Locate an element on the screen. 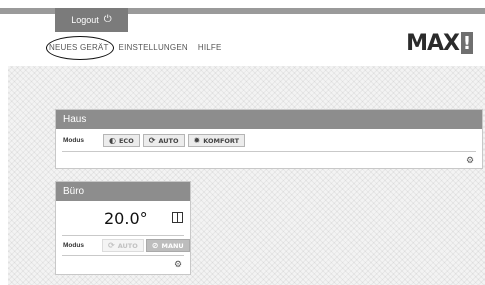 The image size is (485, 285). eco-button: ◐ ECO is located at coordinates (121, 140).